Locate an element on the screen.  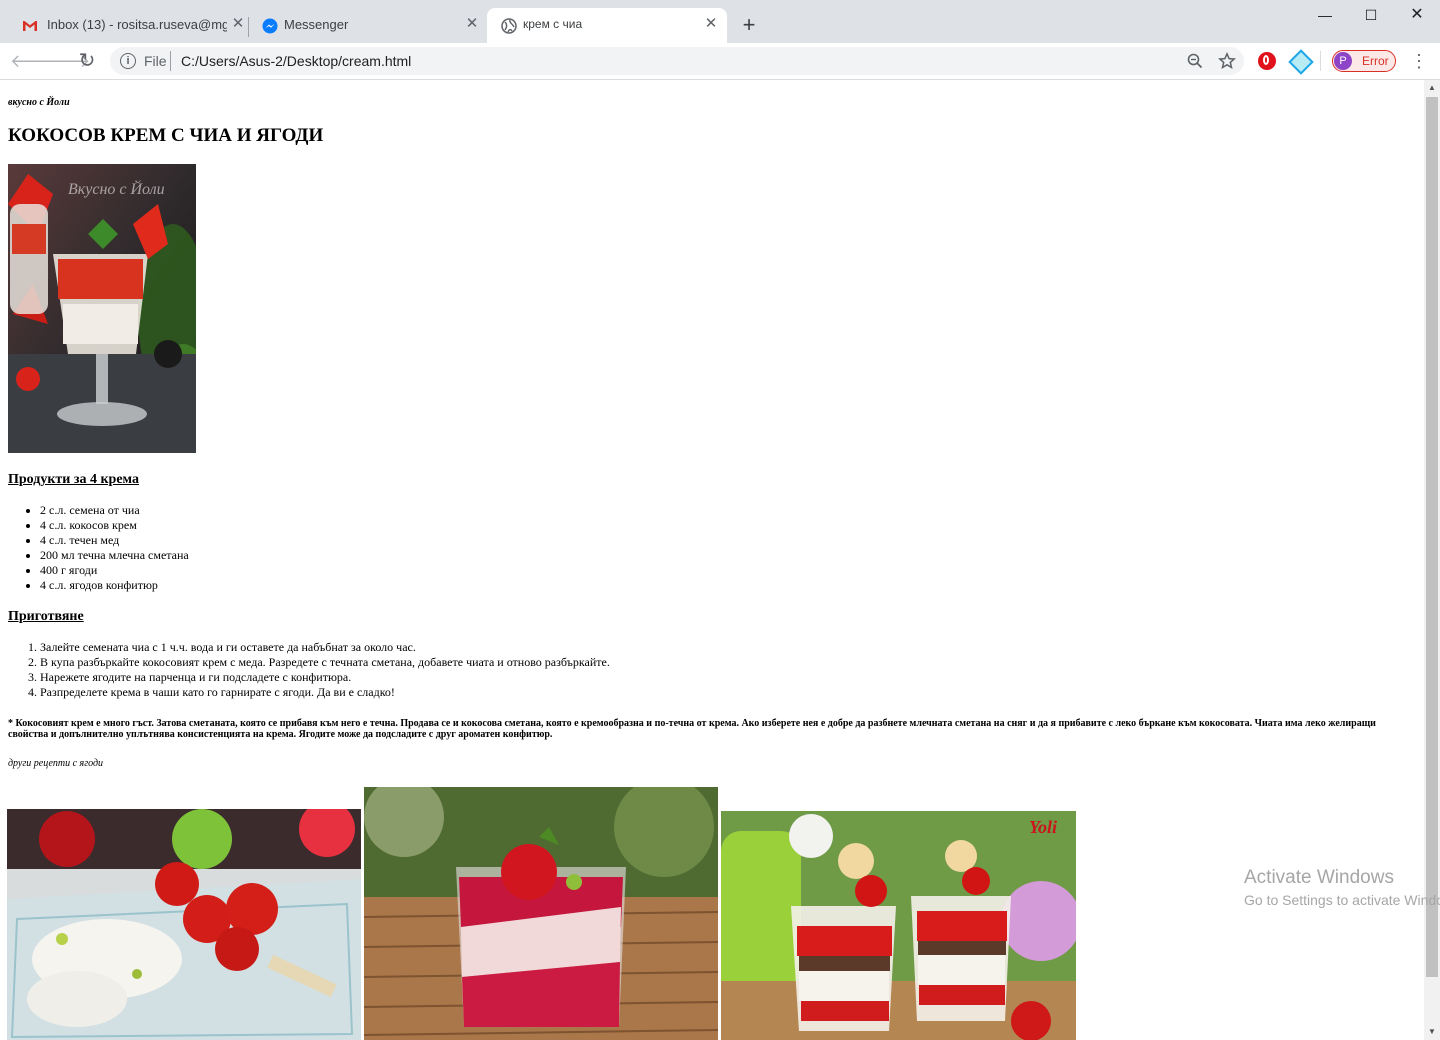
close-window-button: ✕ is located at coordinates (1417, 15).